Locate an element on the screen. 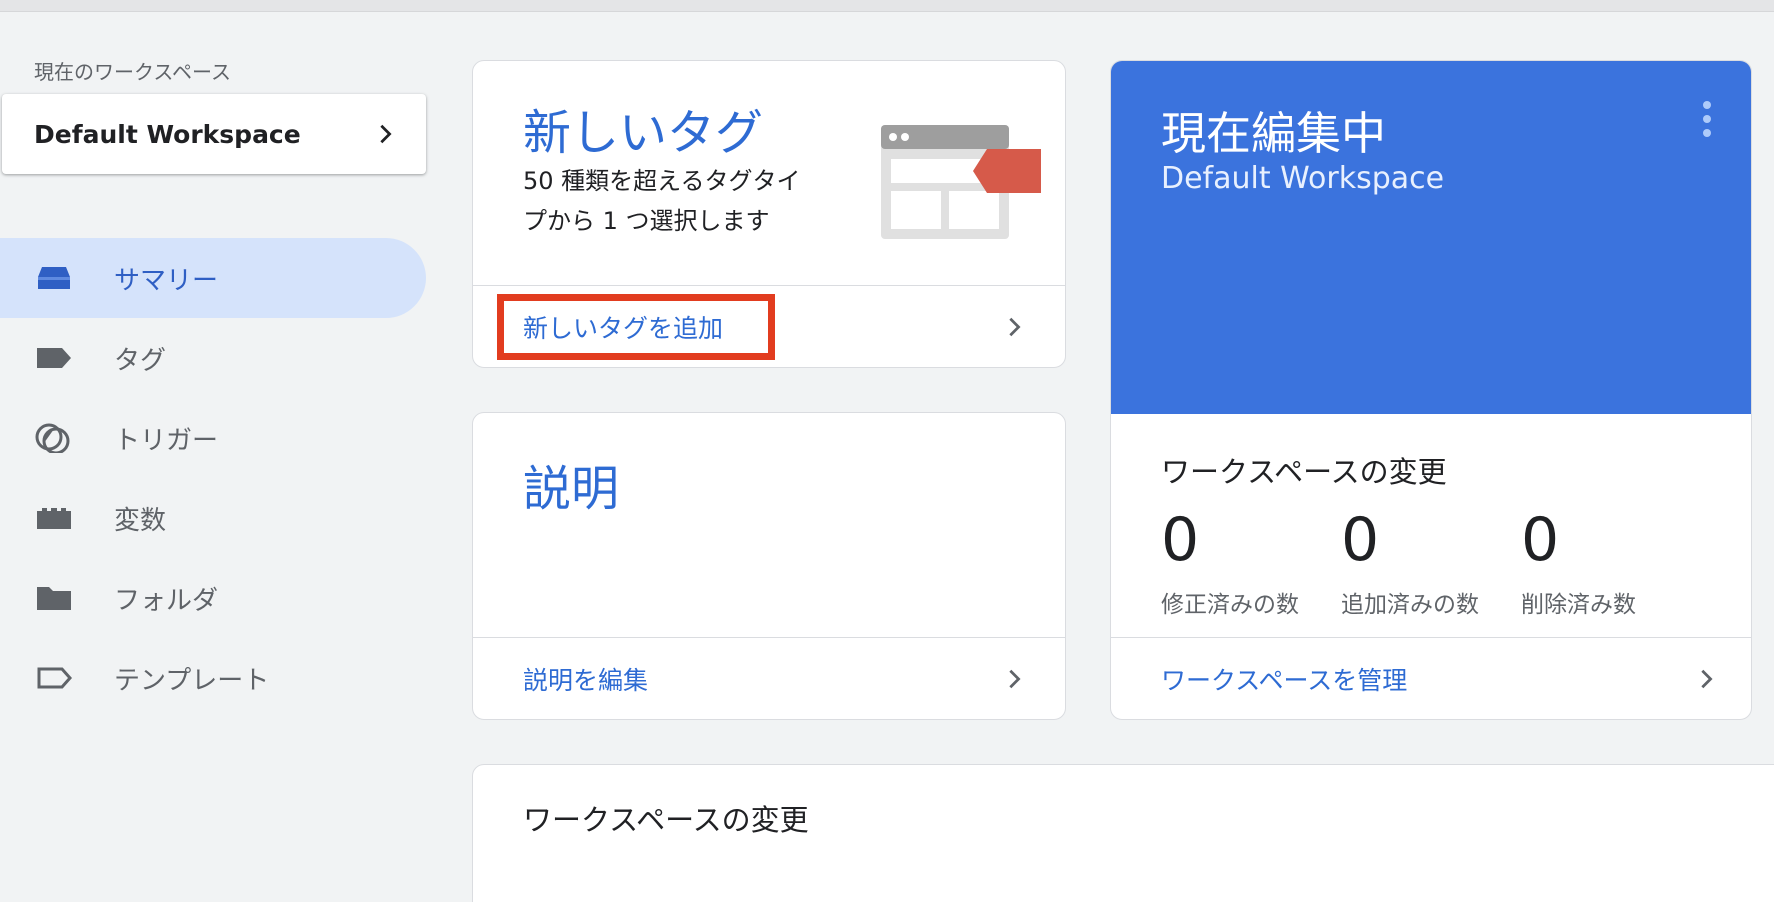  edit-description-link: 説明を編集 is located at coordinates (769, 678).